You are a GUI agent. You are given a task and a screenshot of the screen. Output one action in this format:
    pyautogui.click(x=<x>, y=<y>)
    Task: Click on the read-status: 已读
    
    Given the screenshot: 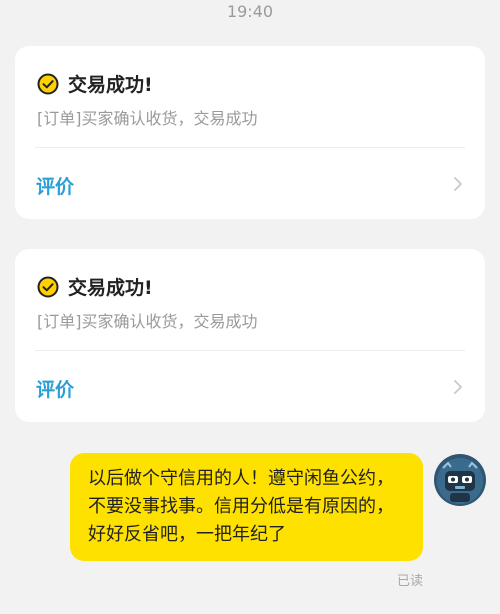 What is the action you would take?
    pyautogui.click(x=410, y=581)
    